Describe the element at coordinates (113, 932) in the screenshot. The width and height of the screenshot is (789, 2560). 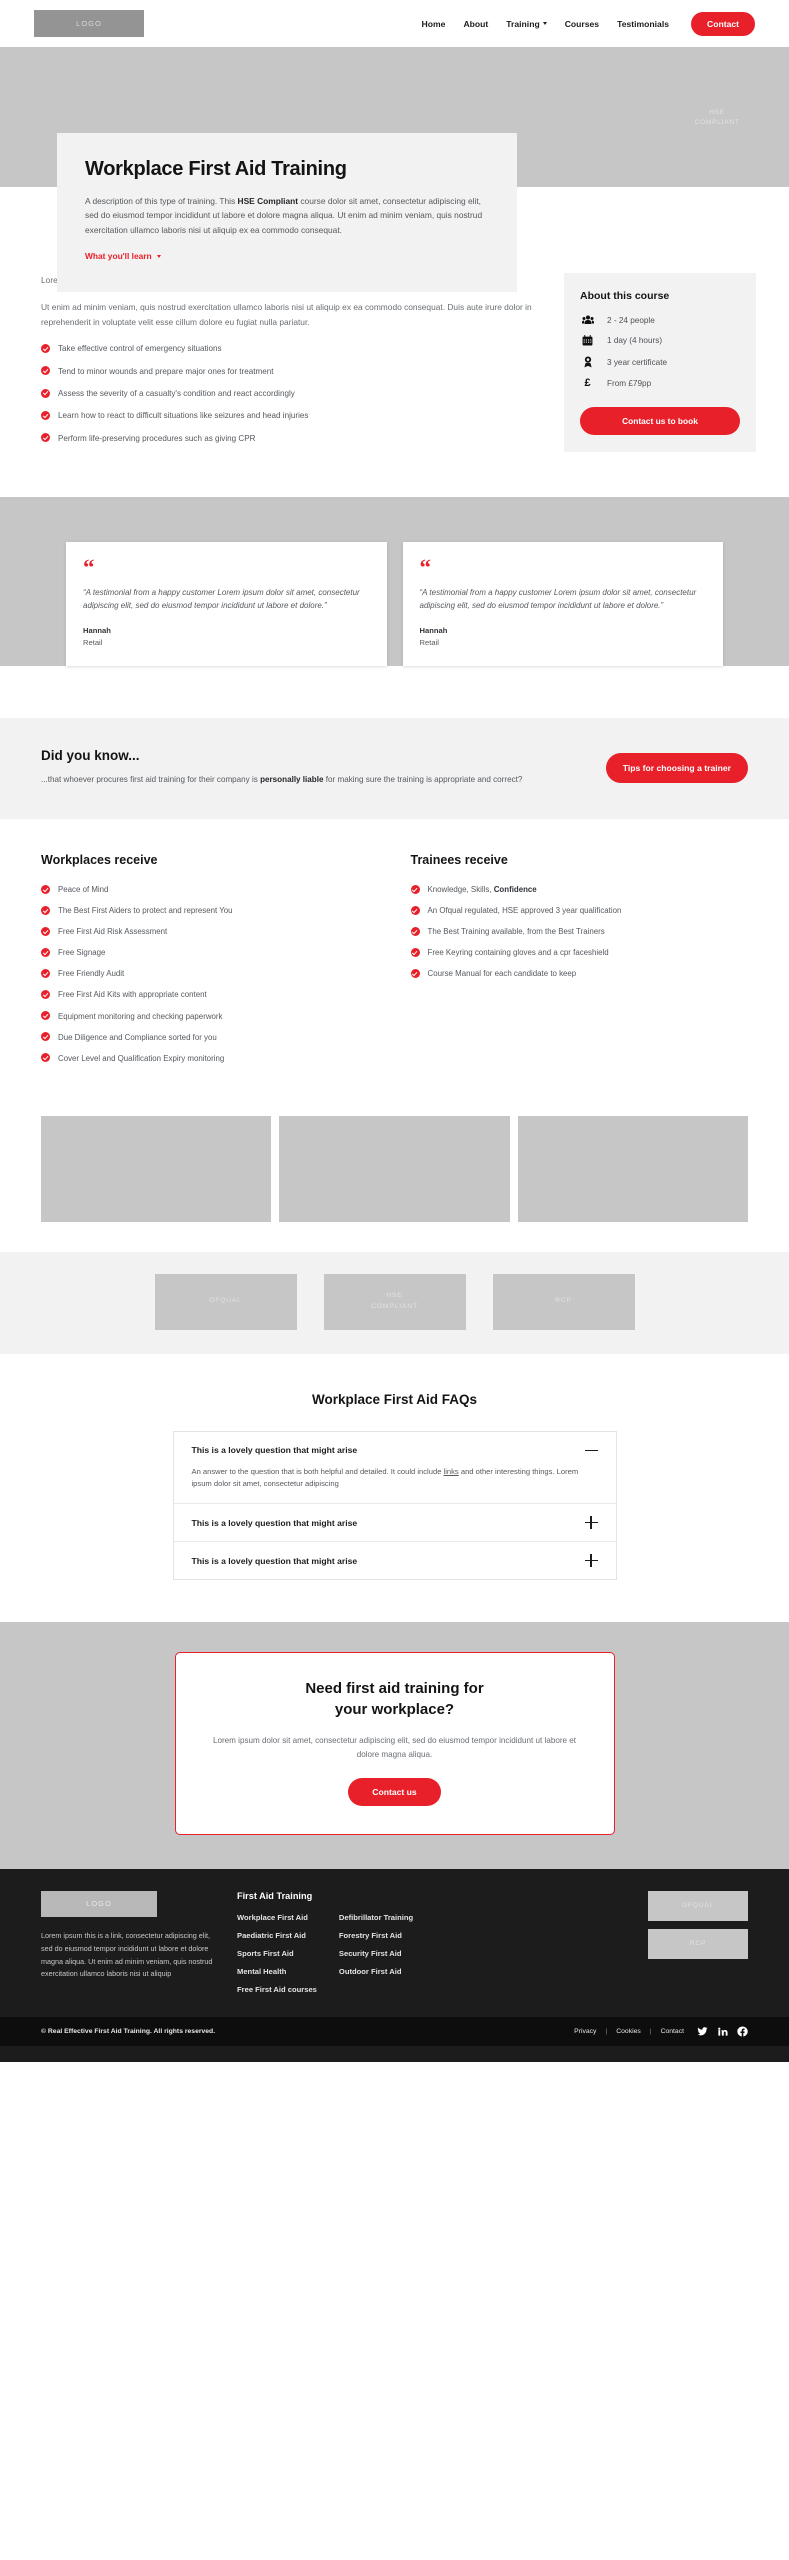
I see `list-item-label: Free First Aid Risk Assessment` at that location.